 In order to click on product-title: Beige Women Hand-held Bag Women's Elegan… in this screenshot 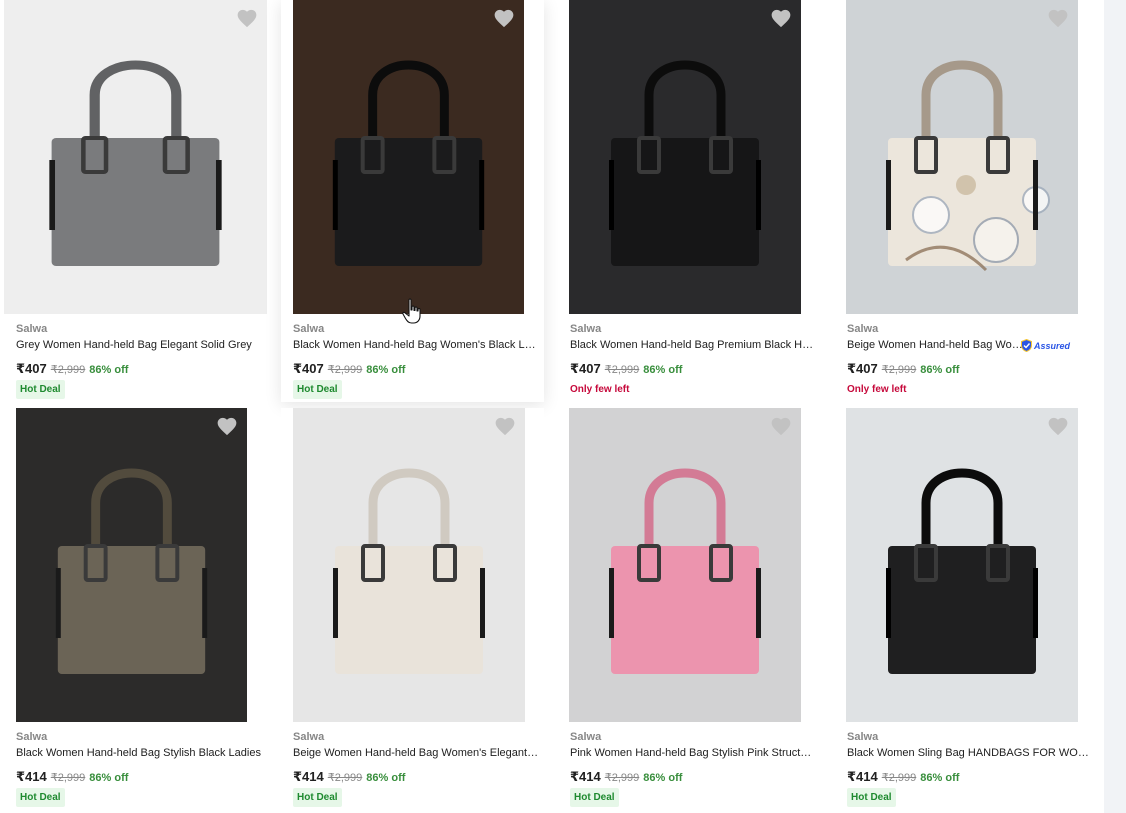, I will do `click(416, 753)`.